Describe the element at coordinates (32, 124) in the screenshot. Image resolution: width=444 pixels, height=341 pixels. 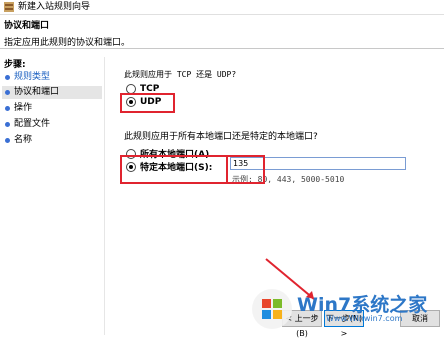
I see `step-label: 配置文件` at that location.